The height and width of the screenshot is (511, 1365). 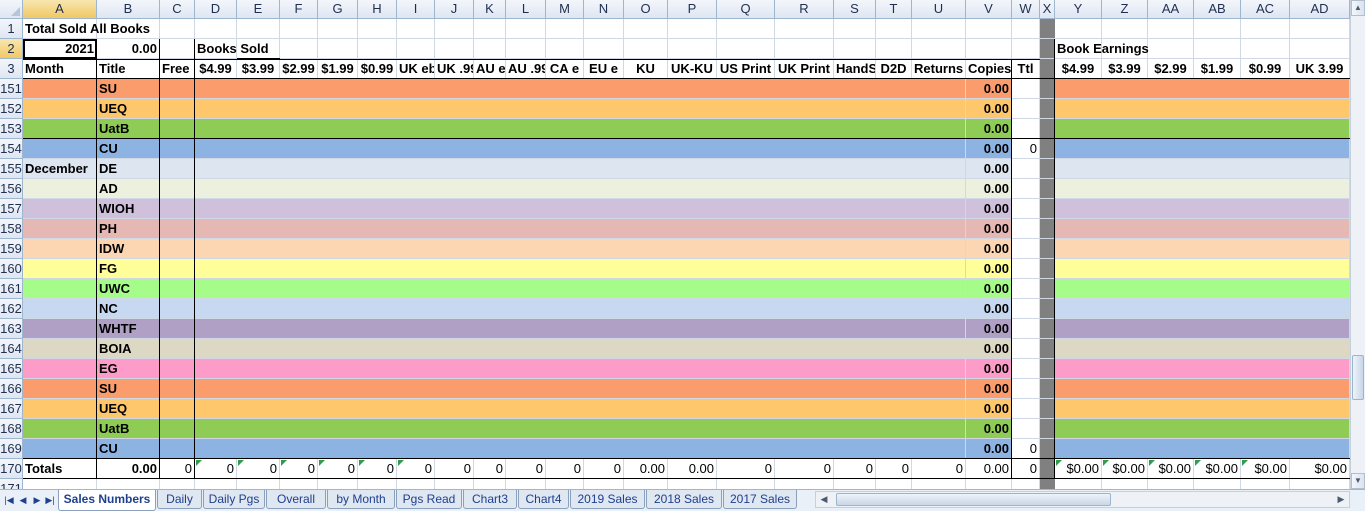 What do you see at coordinates (454, 209) in the screenshot?
I see `cell-j` at bounding box center [454, 209].